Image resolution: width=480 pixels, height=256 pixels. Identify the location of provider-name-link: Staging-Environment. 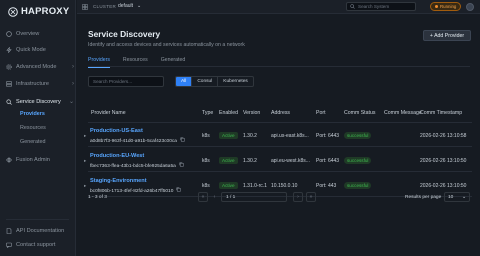
(118, 181).